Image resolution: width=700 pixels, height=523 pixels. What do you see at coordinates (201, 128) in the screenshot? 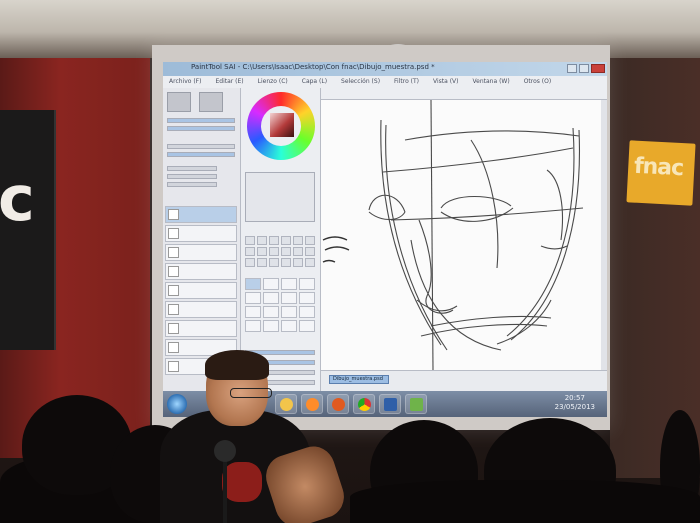
I see `angle-slider` at bounding box center [201, 128].